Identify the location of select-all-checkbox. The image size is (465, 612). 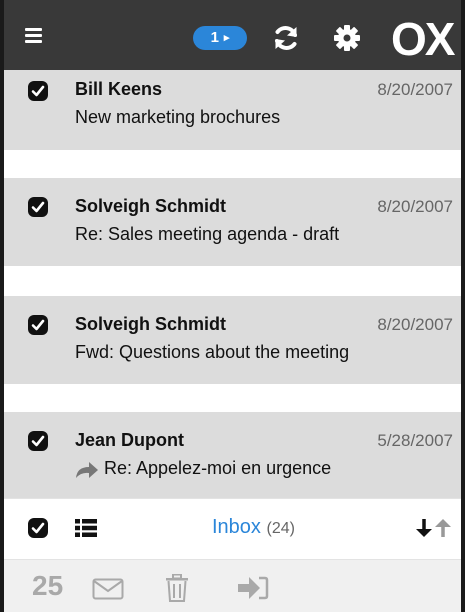
(38, 528).